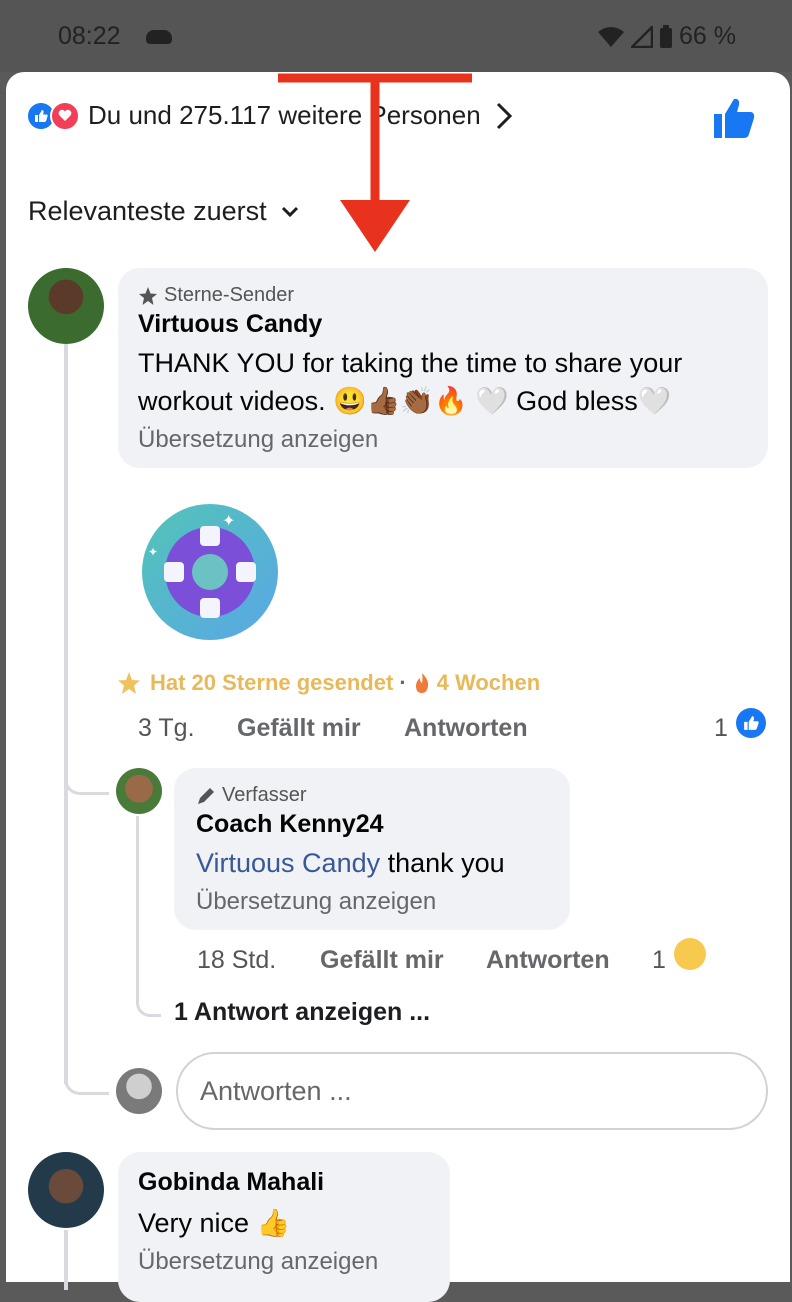  Describe the element at coordinates (288, 863) in the screenshot. I see `mention-link: Virtuous Candy` at that location.